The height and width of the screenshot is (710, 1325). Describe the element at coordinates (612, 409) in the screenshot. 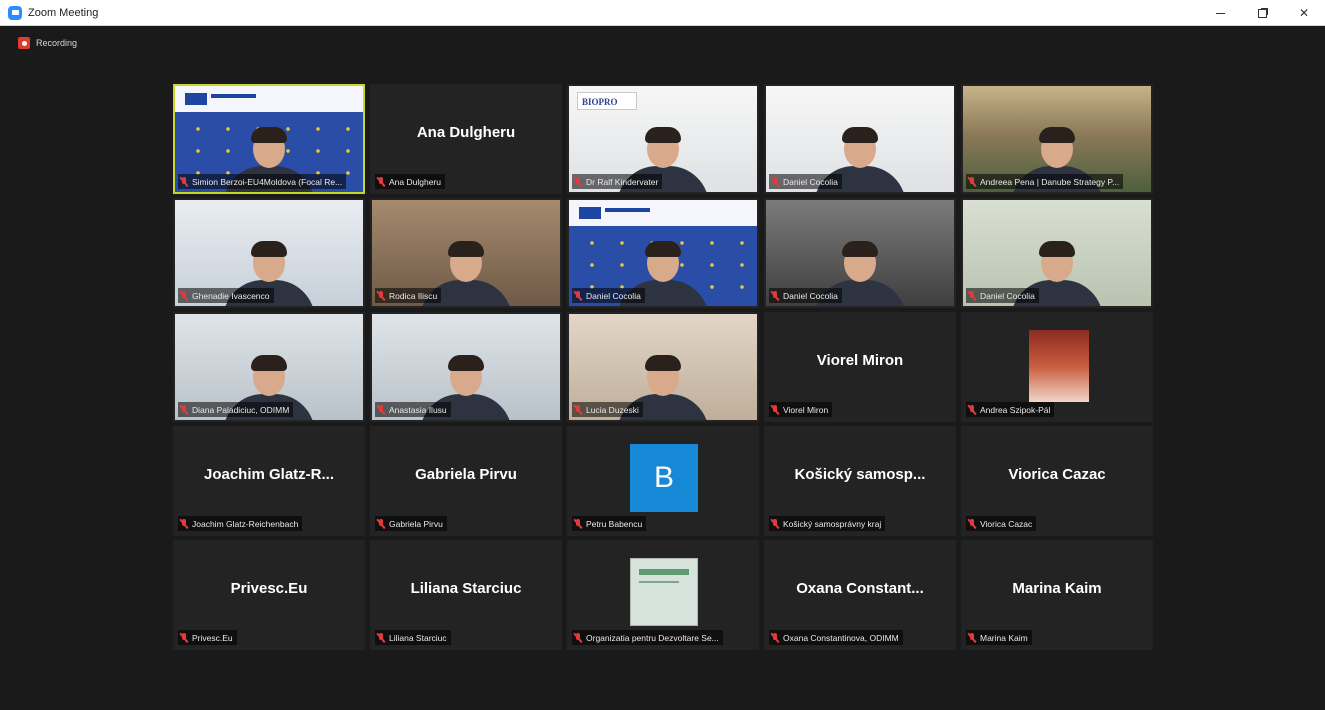

I see `participant-name-text: Lucia Duzeski` at that location.